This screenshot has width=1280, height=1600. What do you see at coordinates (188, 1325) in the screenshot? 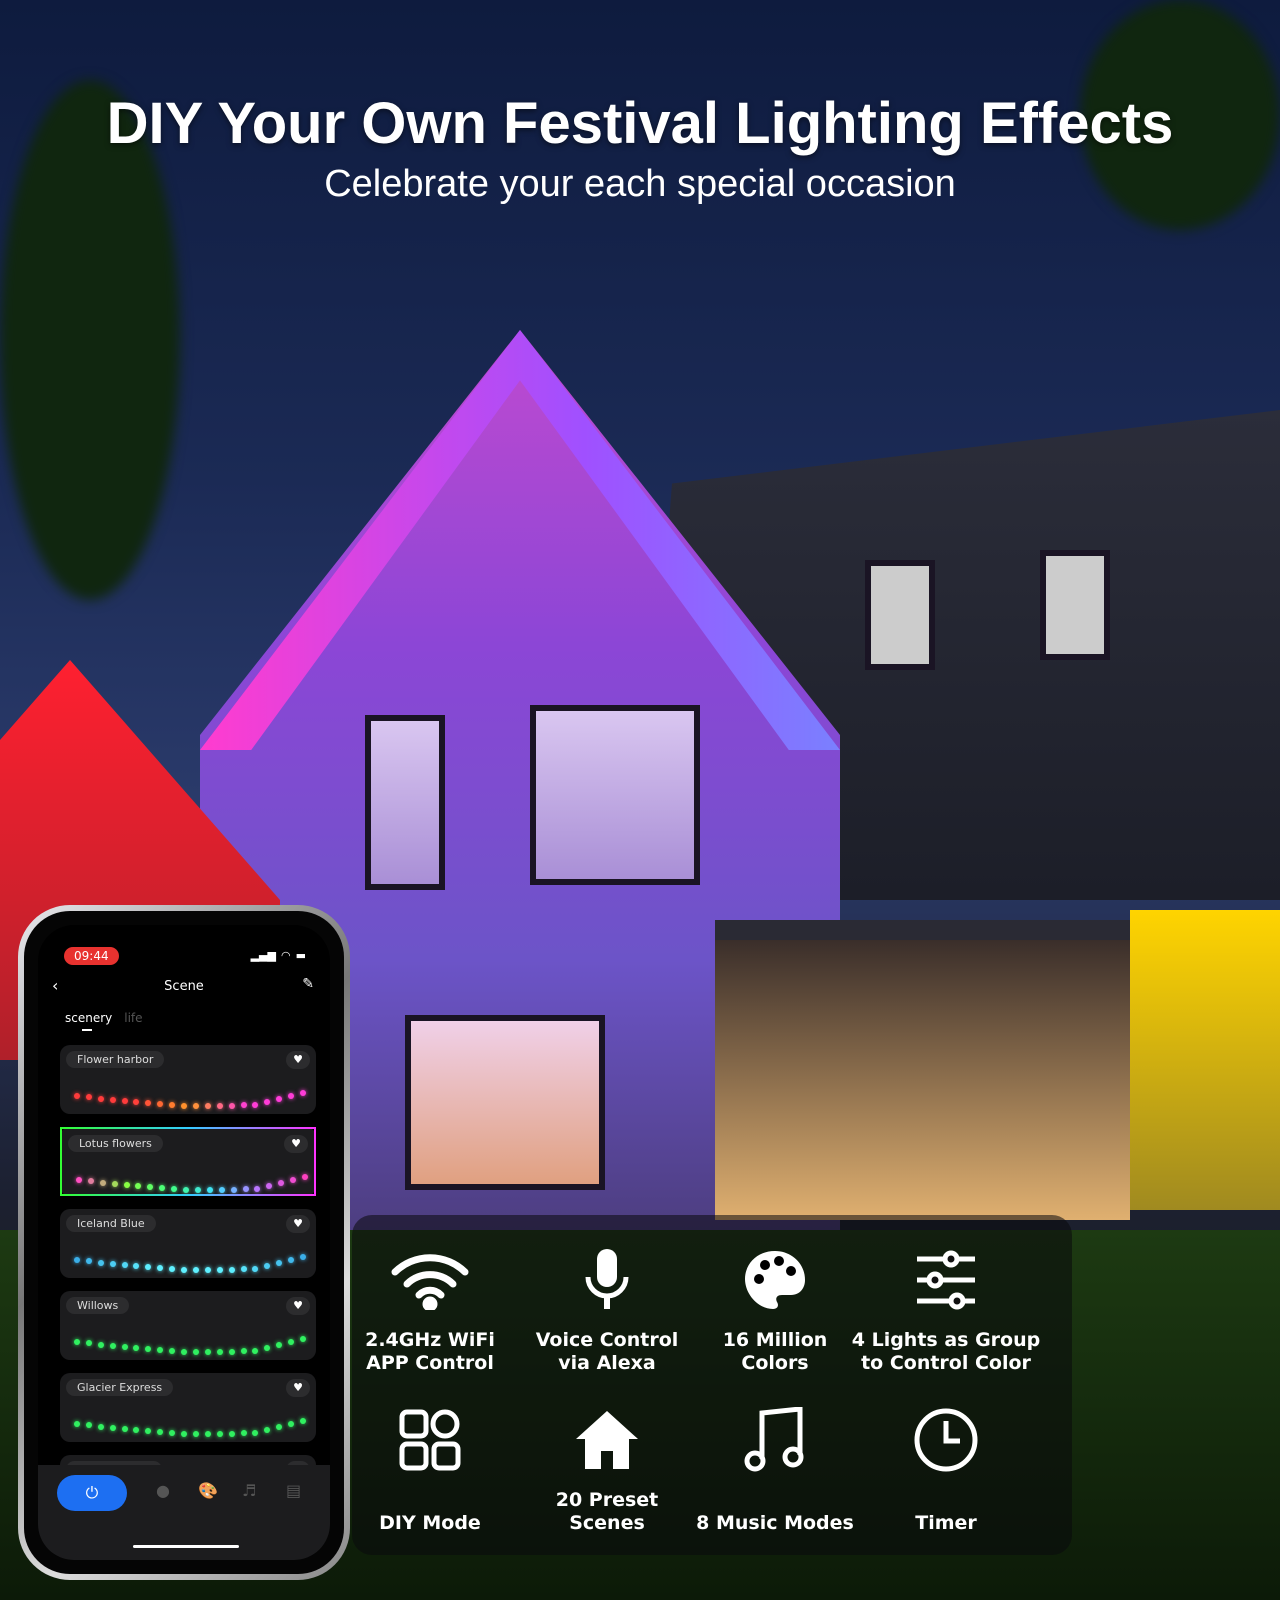
I see `scene-card: Willows ♥` at bounding box center [188, 1325].